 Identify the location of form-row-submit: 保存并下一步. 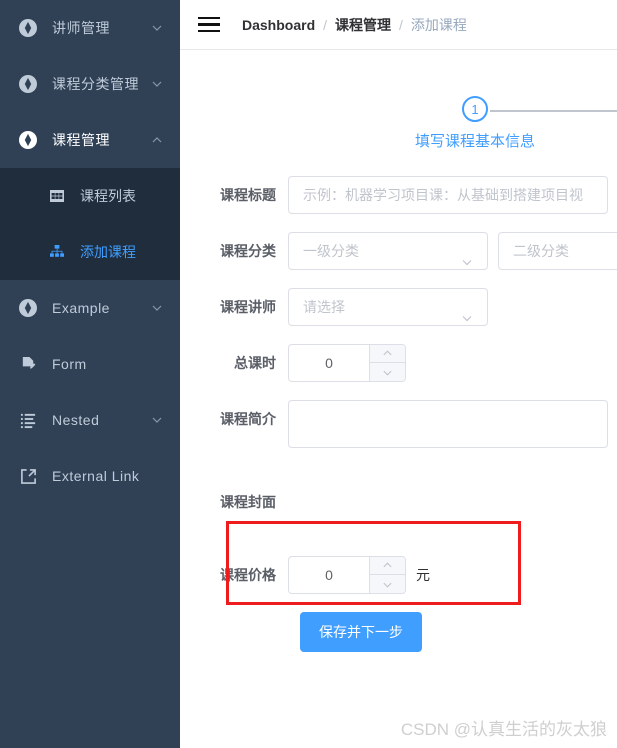
(398, 632).